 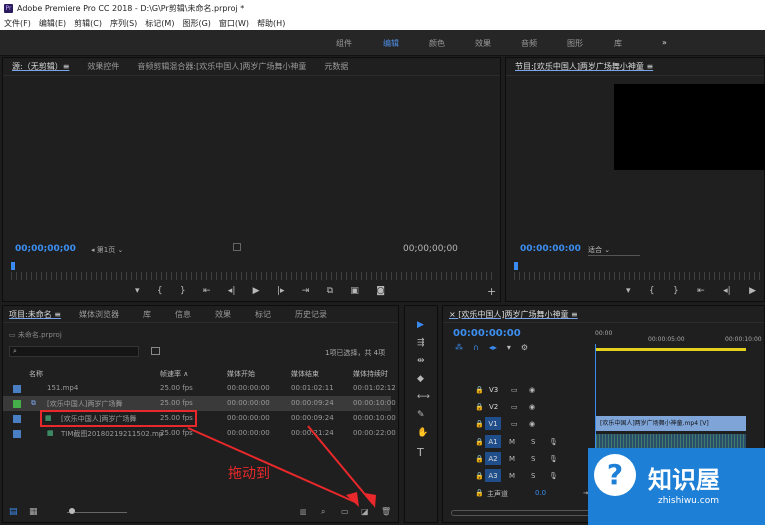 What do you see at coordinates (45, 249) in the screenshot?
I see `source-timecode: 00;00;00;00` at bounding box center [45, 249].